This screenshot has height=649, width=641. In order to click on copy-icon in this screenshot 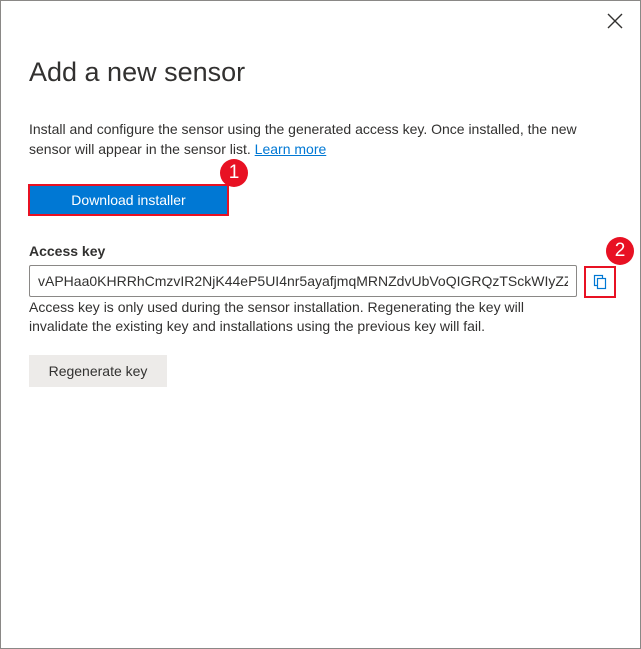, I will do `click(600, 282)`.